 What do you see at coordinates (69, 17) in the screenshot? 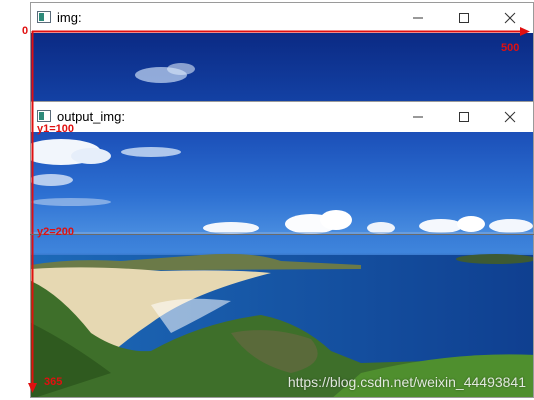
I see `img-window-title: img:` at bounding box center [69, 17].